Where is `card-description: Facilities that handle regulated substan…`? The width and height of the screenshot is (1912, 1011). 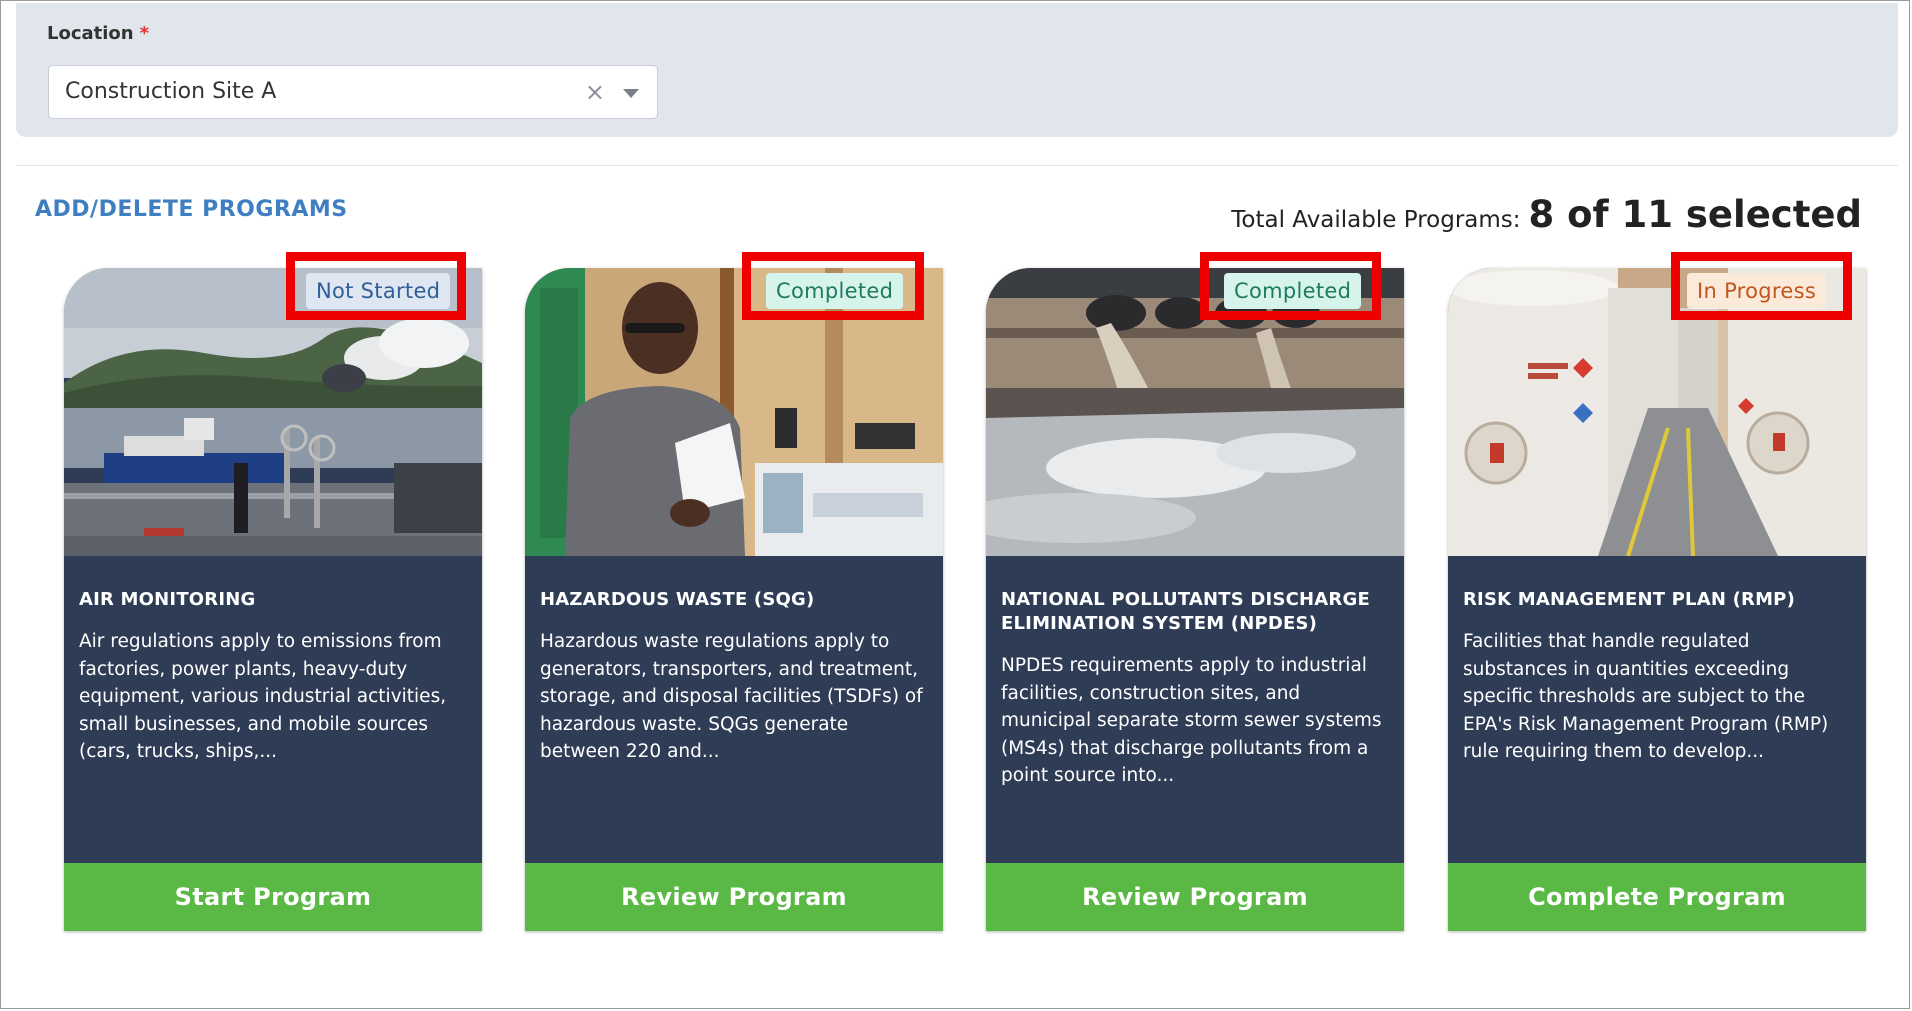
card-description: Facilities that handle regulated substan… is located at coordinates (1646, 696).